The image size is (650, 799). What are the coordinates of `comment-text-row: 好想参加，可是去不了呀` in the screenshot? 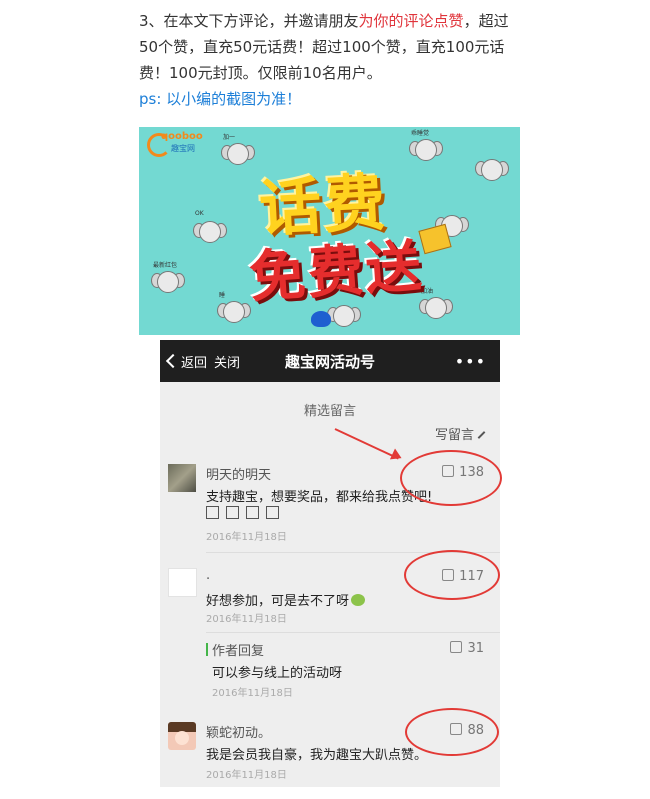 It's located at (286, 599).